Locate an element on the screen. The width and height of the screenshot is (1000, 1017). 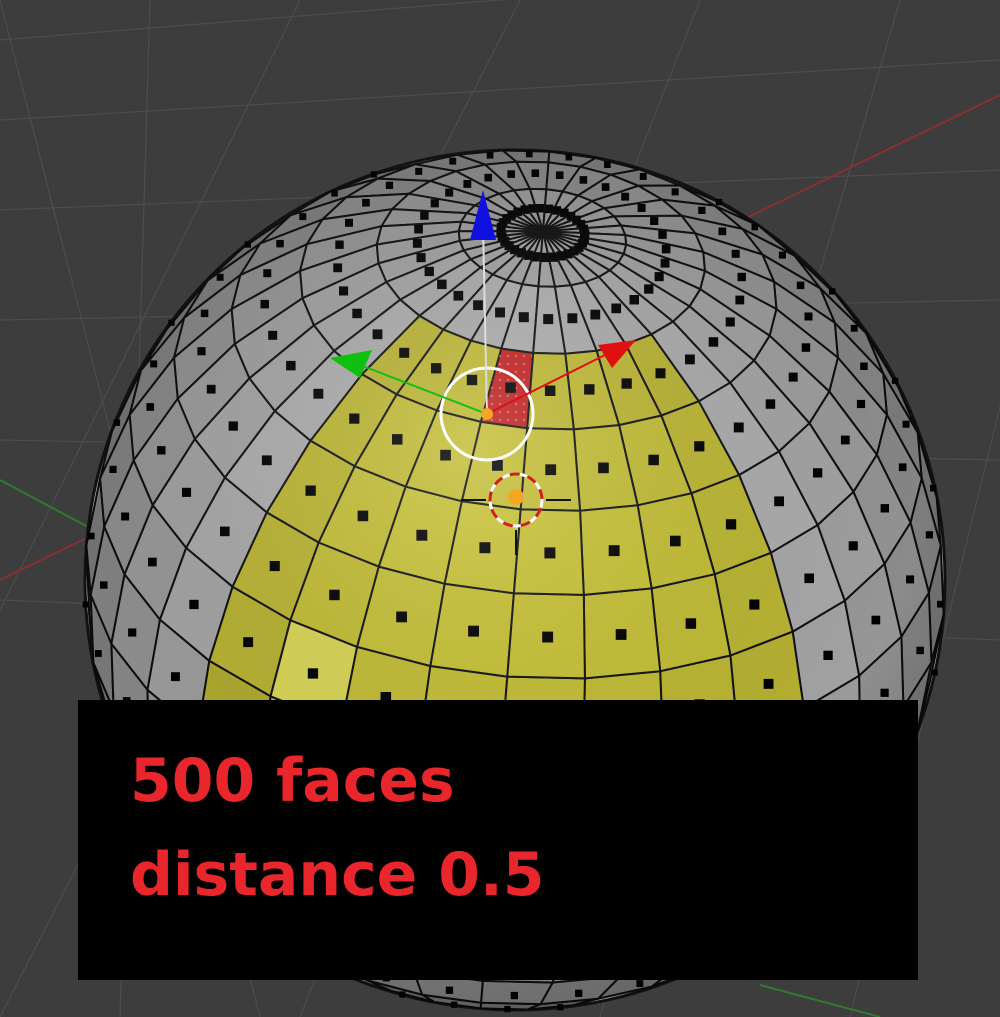
y-axis-line is located at coordinates (820, 1000).